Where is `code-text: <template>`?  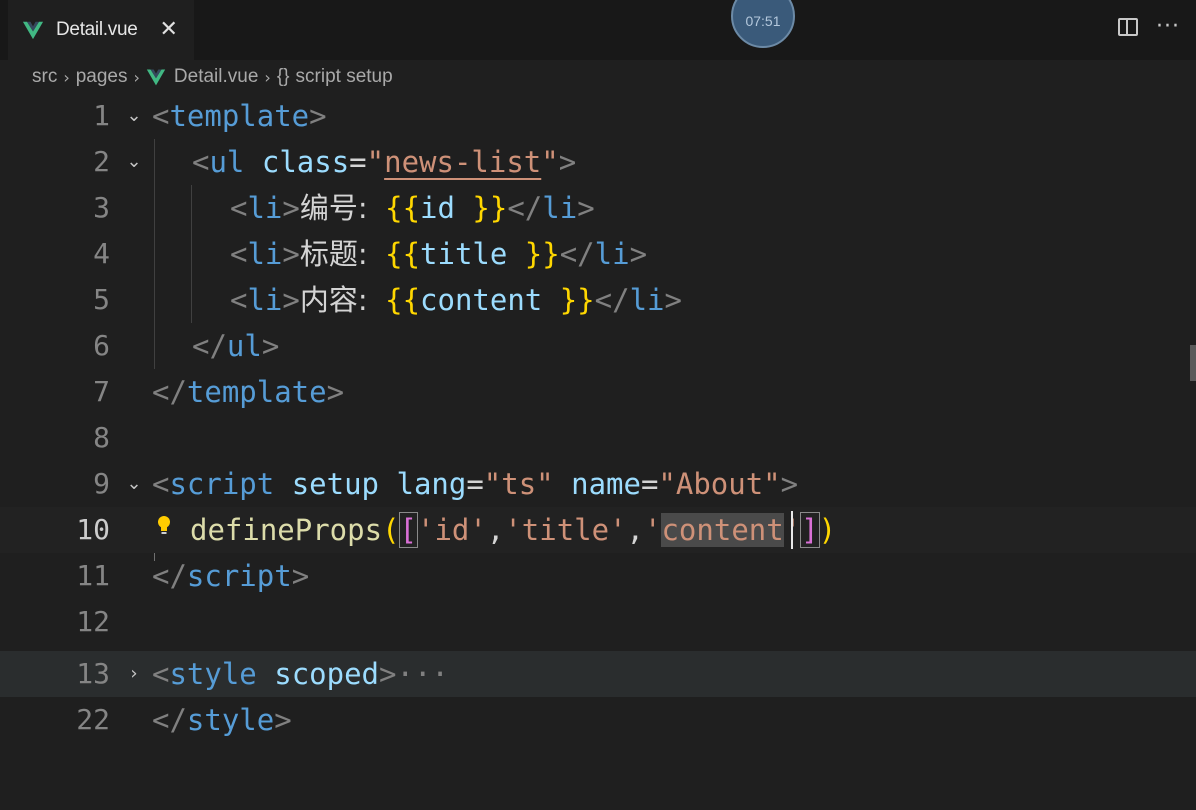 code-text: <template> is located at coordinates (239, 116).